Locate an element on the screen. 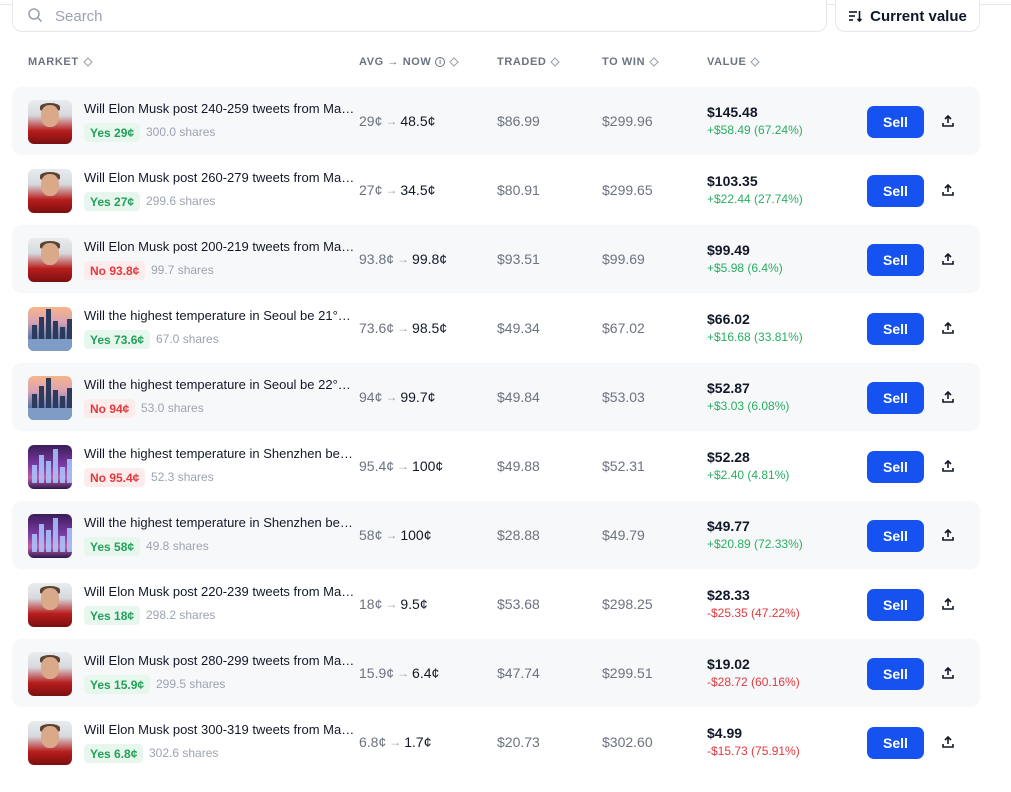 This screenshot has width=1011, height=792. shares-count: 52.3 shares is located at coordinates (182, 477).